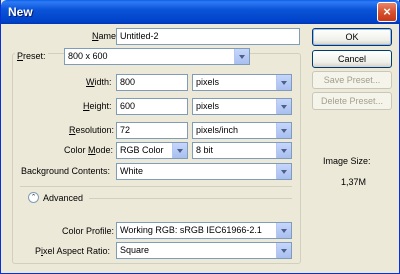 The height and width of the screenshot is (274, 400). I want to click on color-profile-label: Color Profile:, so click(88, 231).